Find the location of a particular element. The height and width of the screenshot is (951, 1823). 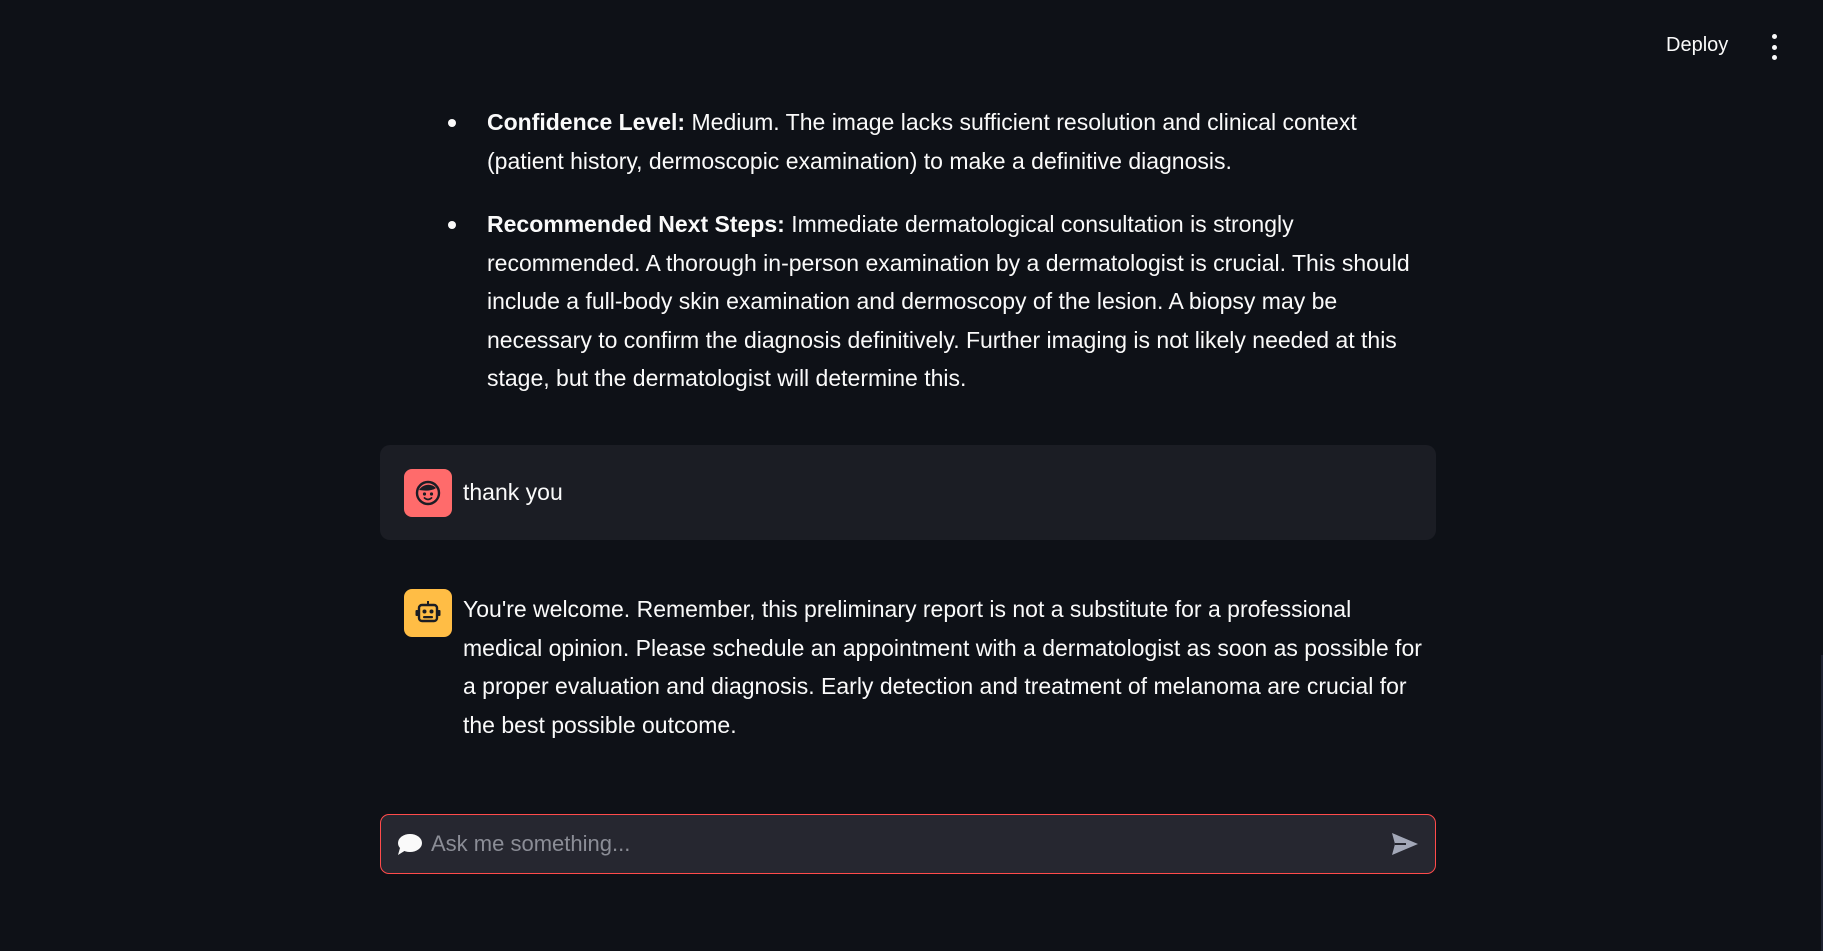

main-menu-button is located at coordinates (1774, 47).